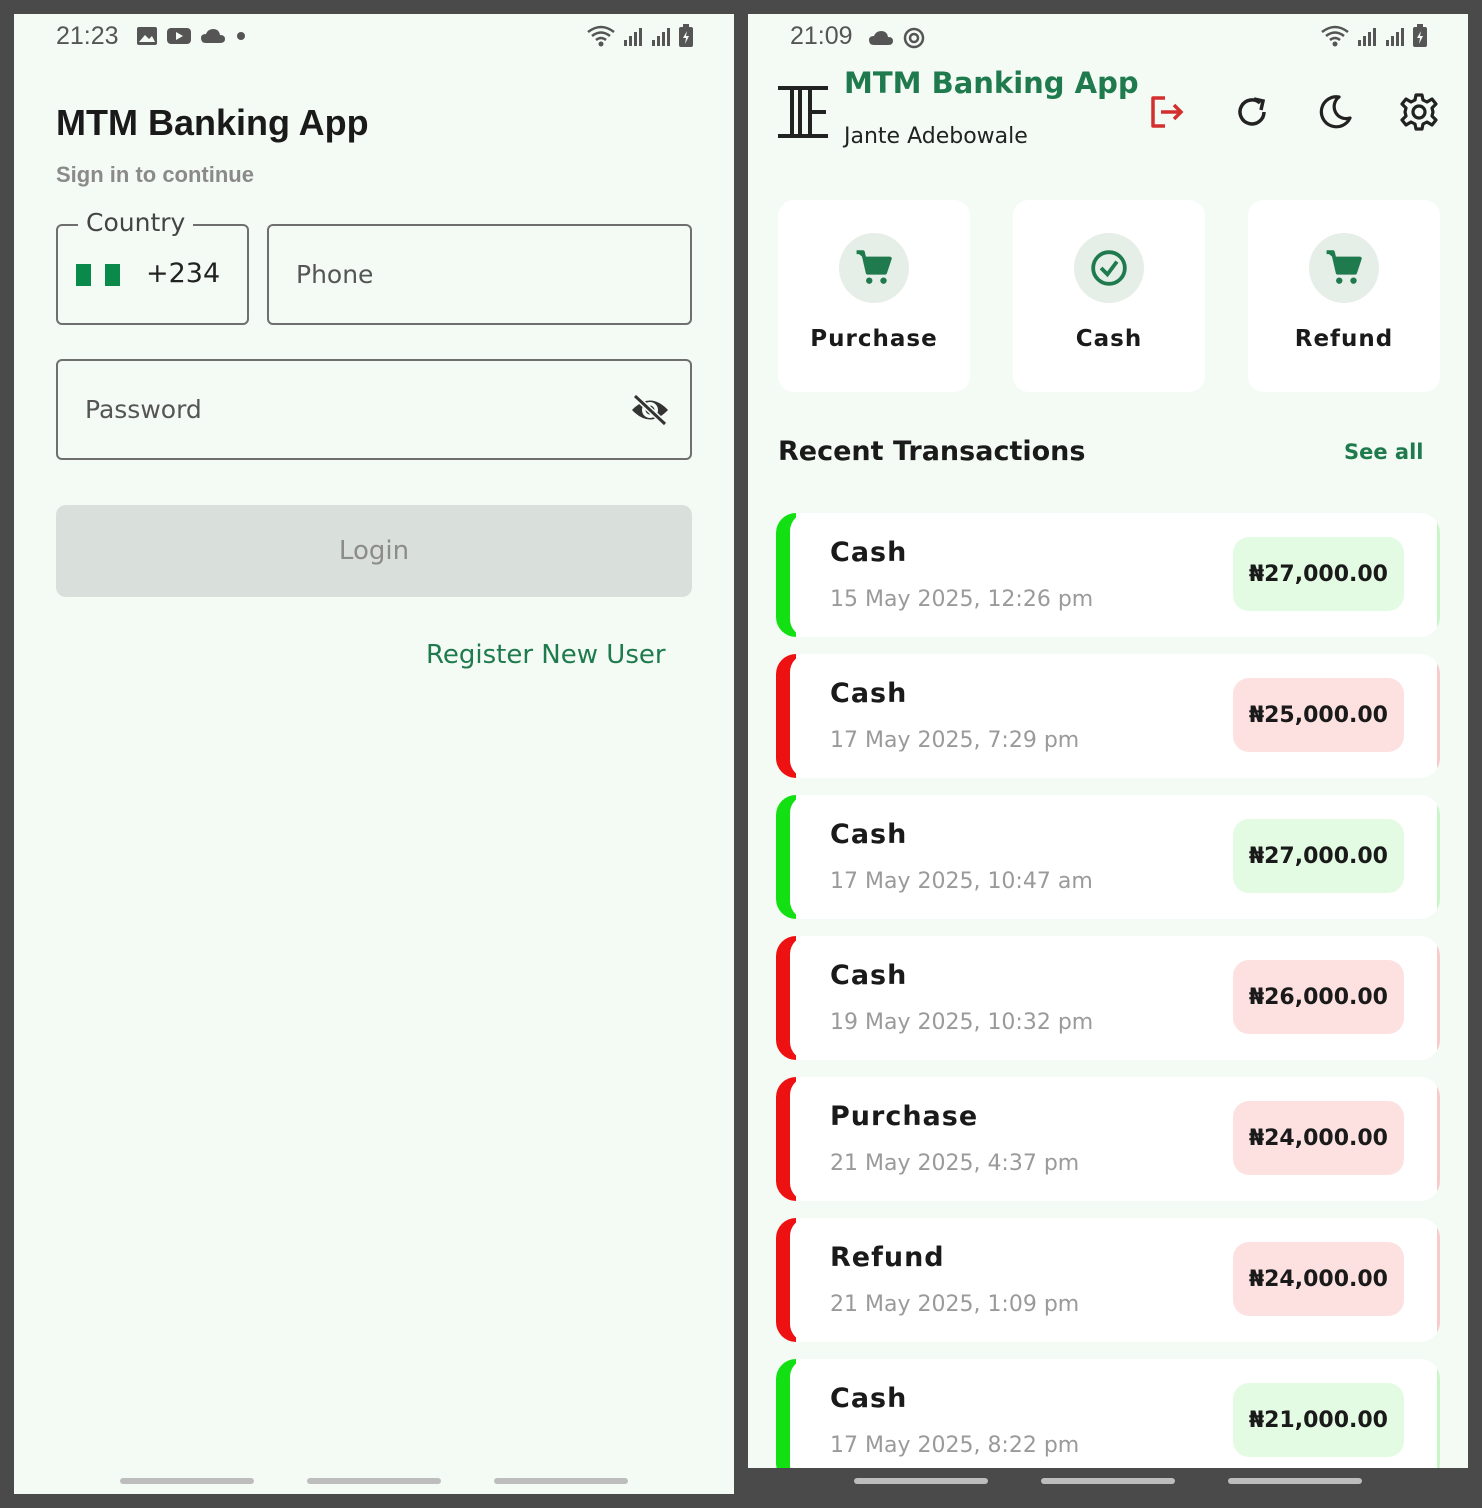 The height and width of the screenshot is (1508, 1482). Describe the element at coordinates (821, 36) in the screenshot. I see `status-time: 21:09` at that location.